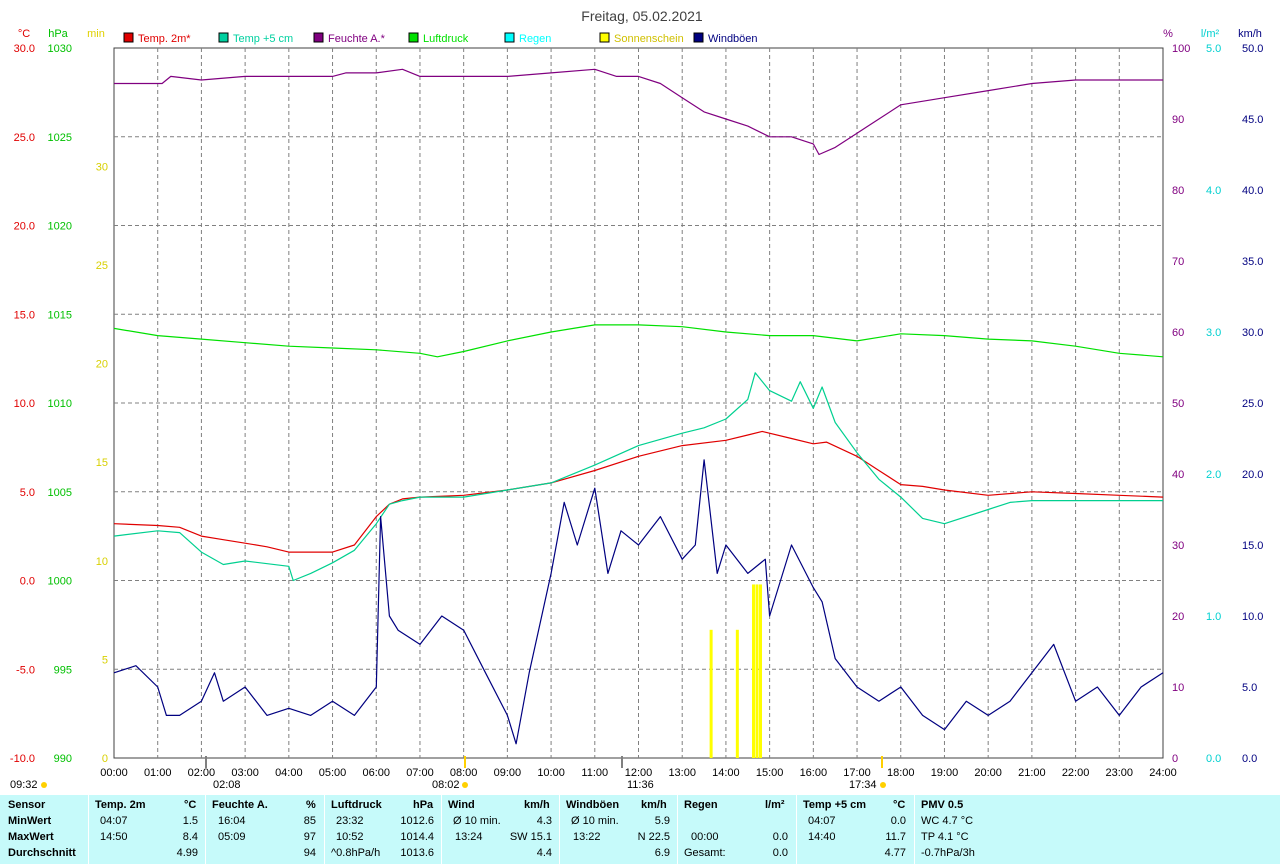  Describe the element at coordinates (30, 821) in the screenshot. I see `stats-label-min: MinWert` at that location.